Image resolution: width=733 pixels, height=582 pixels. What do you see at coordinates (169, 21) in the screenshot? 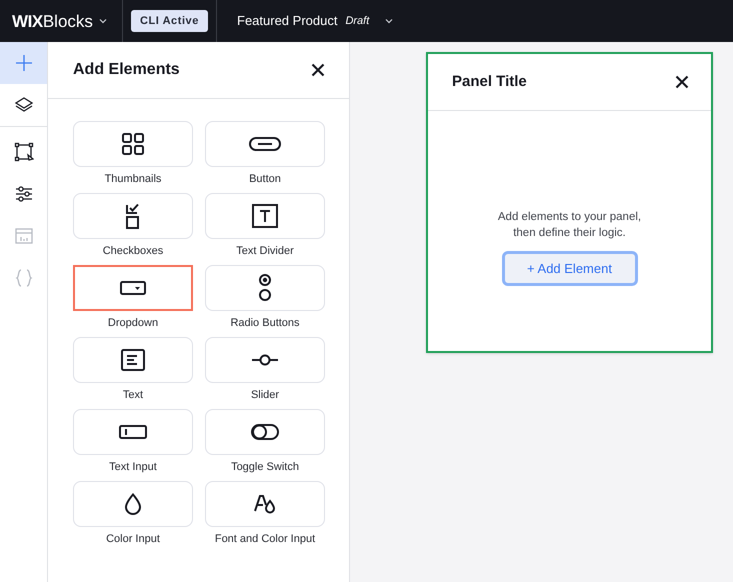
I see `cli-badge: CLI Active` at bounding box center [169, 21].